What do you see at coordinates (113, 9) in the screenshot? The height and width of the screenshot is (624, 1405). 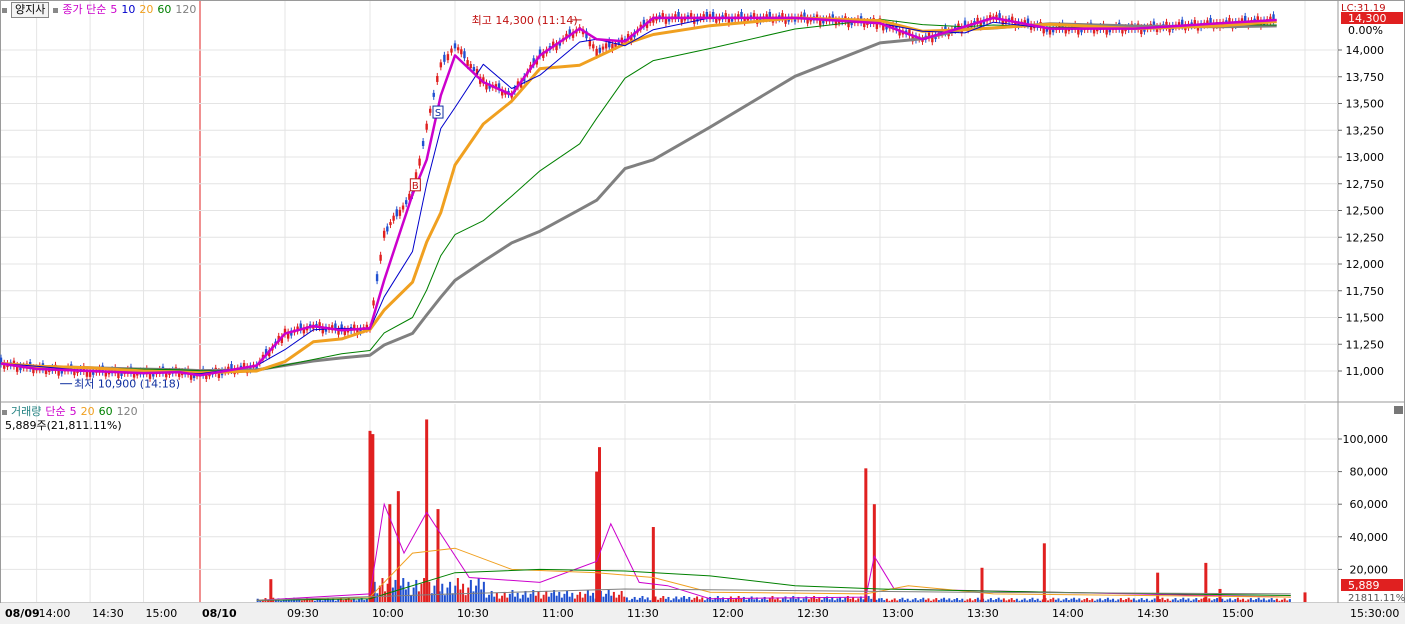 I see `ma-period-5: 5` at bounding box center [113, 9].